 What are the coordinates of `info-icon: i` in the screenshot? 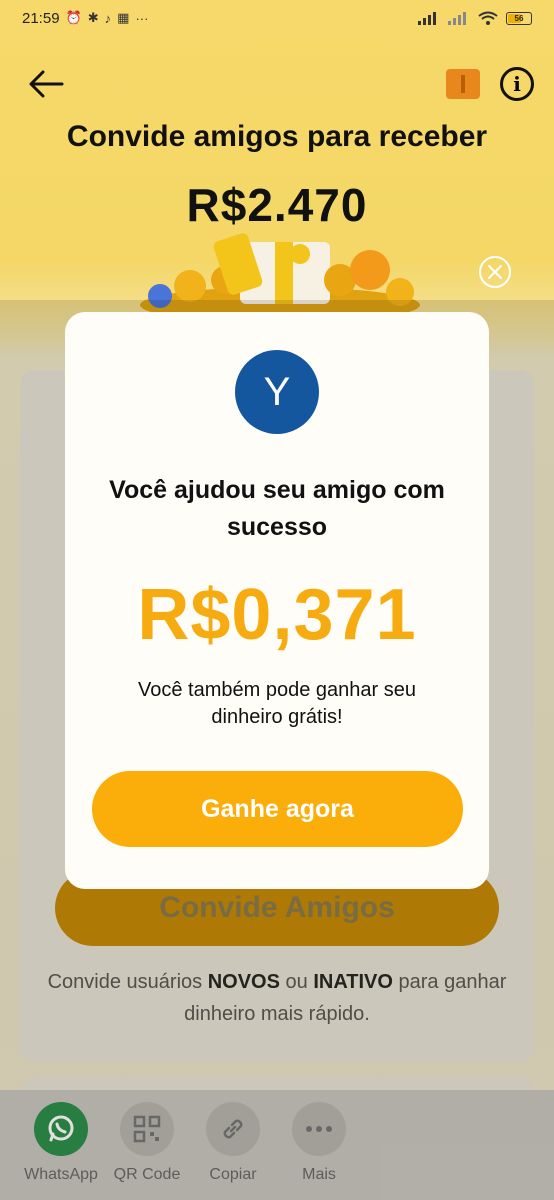 It's located at (517, 84).